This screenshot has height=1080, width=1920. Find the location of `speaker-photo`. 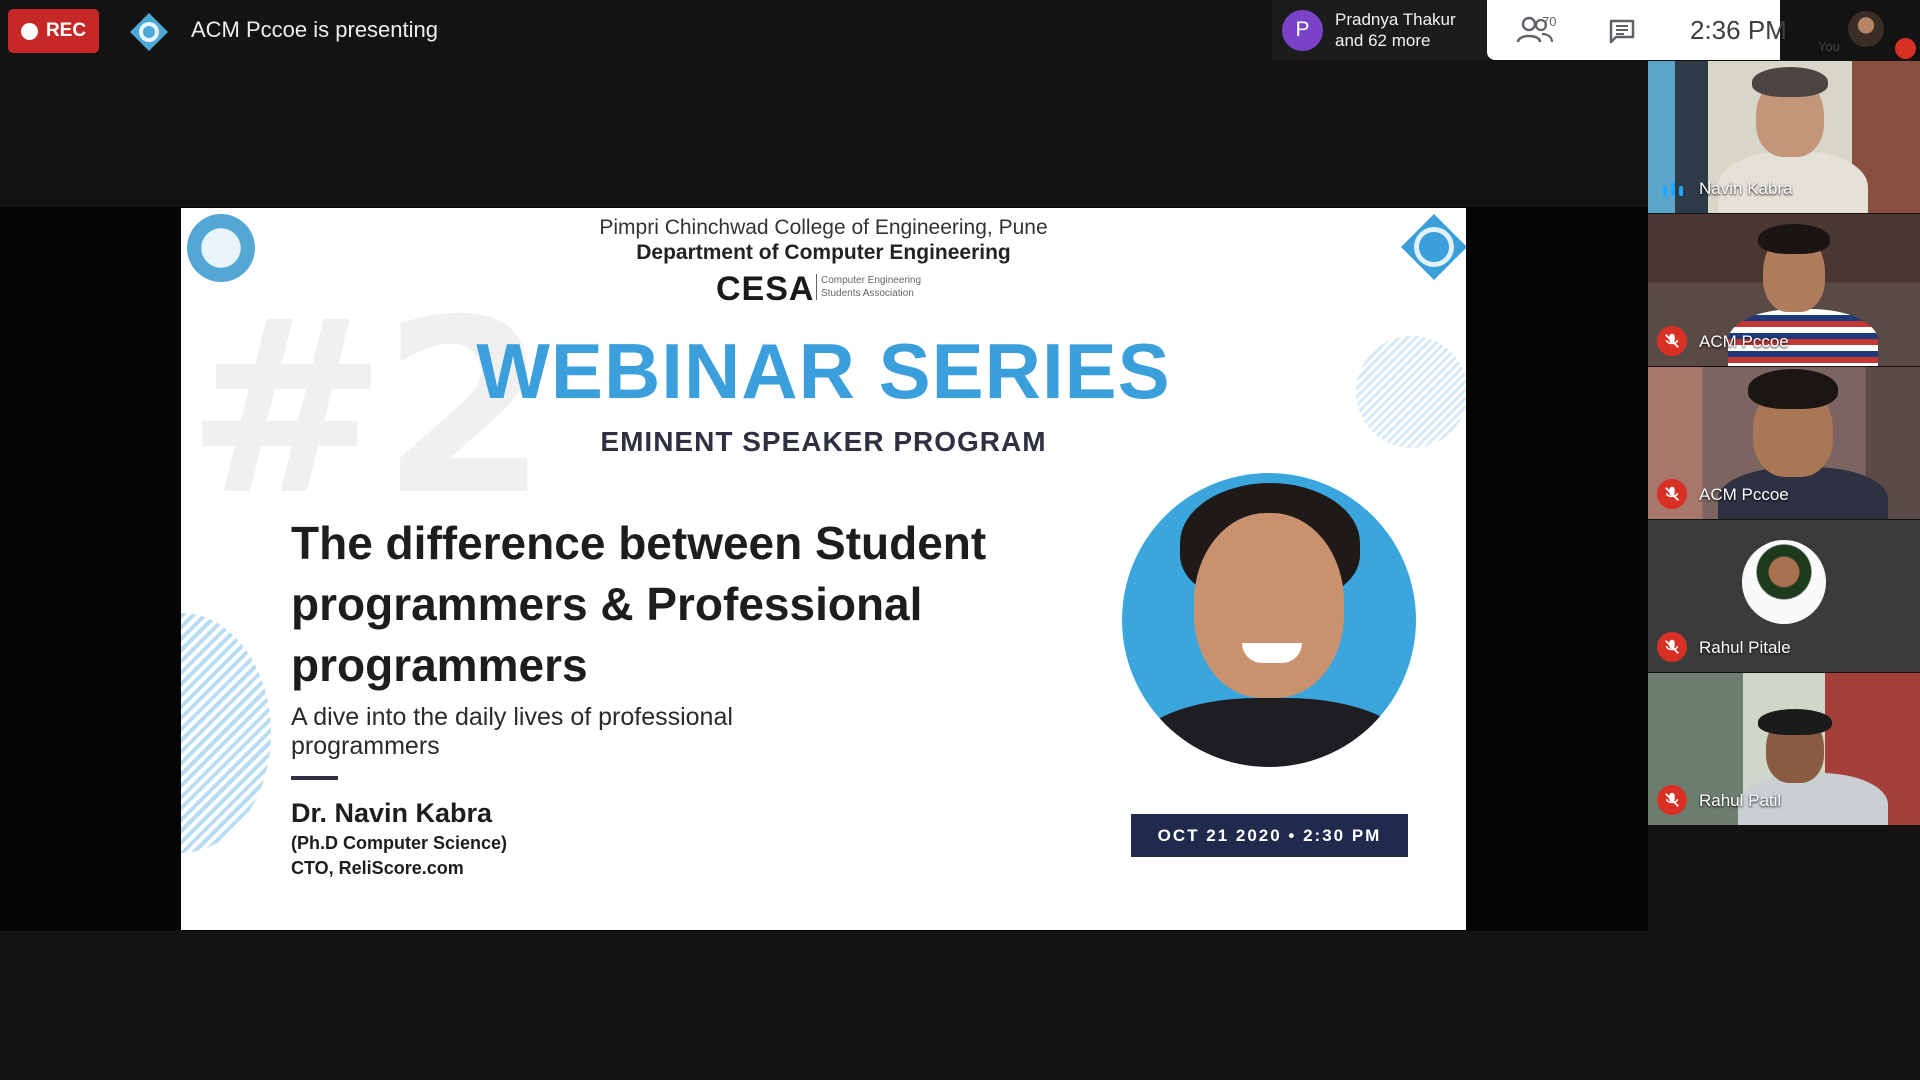

speaker-photo is located at coordinates (1269, 620).